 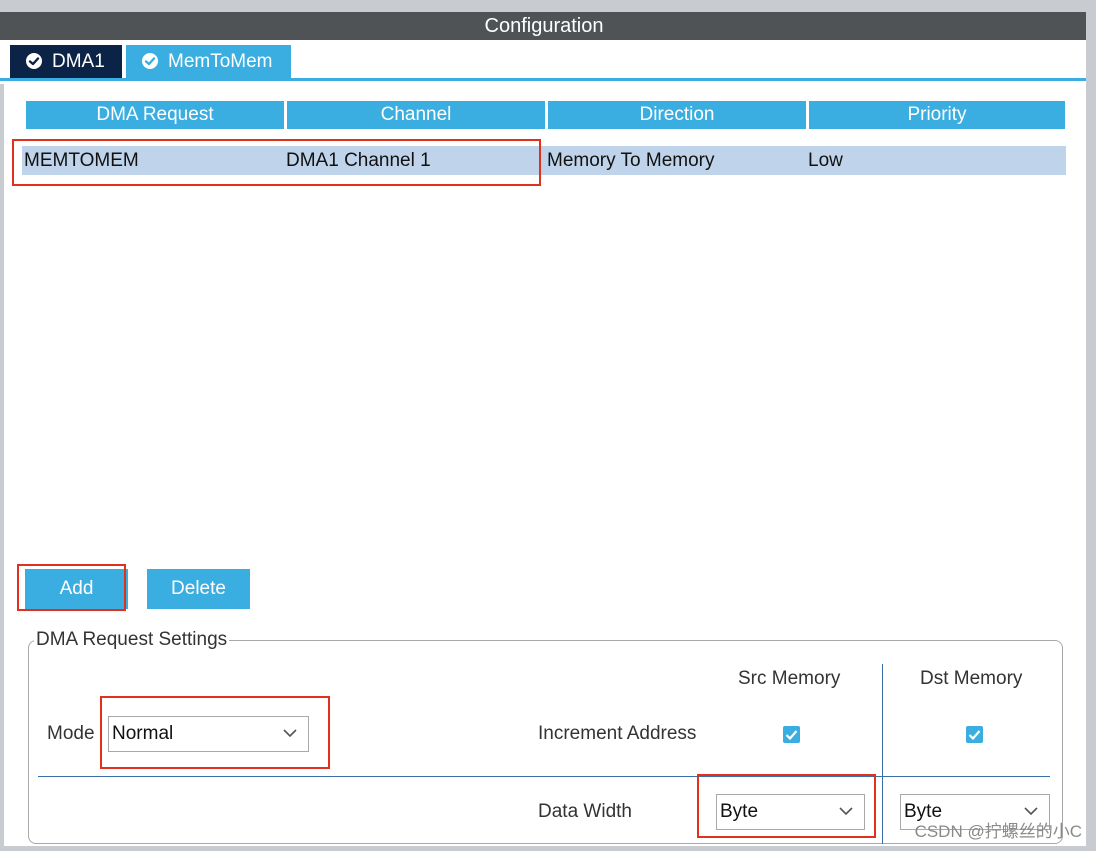 I want to click on window-top-edge, so click(x=548, y=5).